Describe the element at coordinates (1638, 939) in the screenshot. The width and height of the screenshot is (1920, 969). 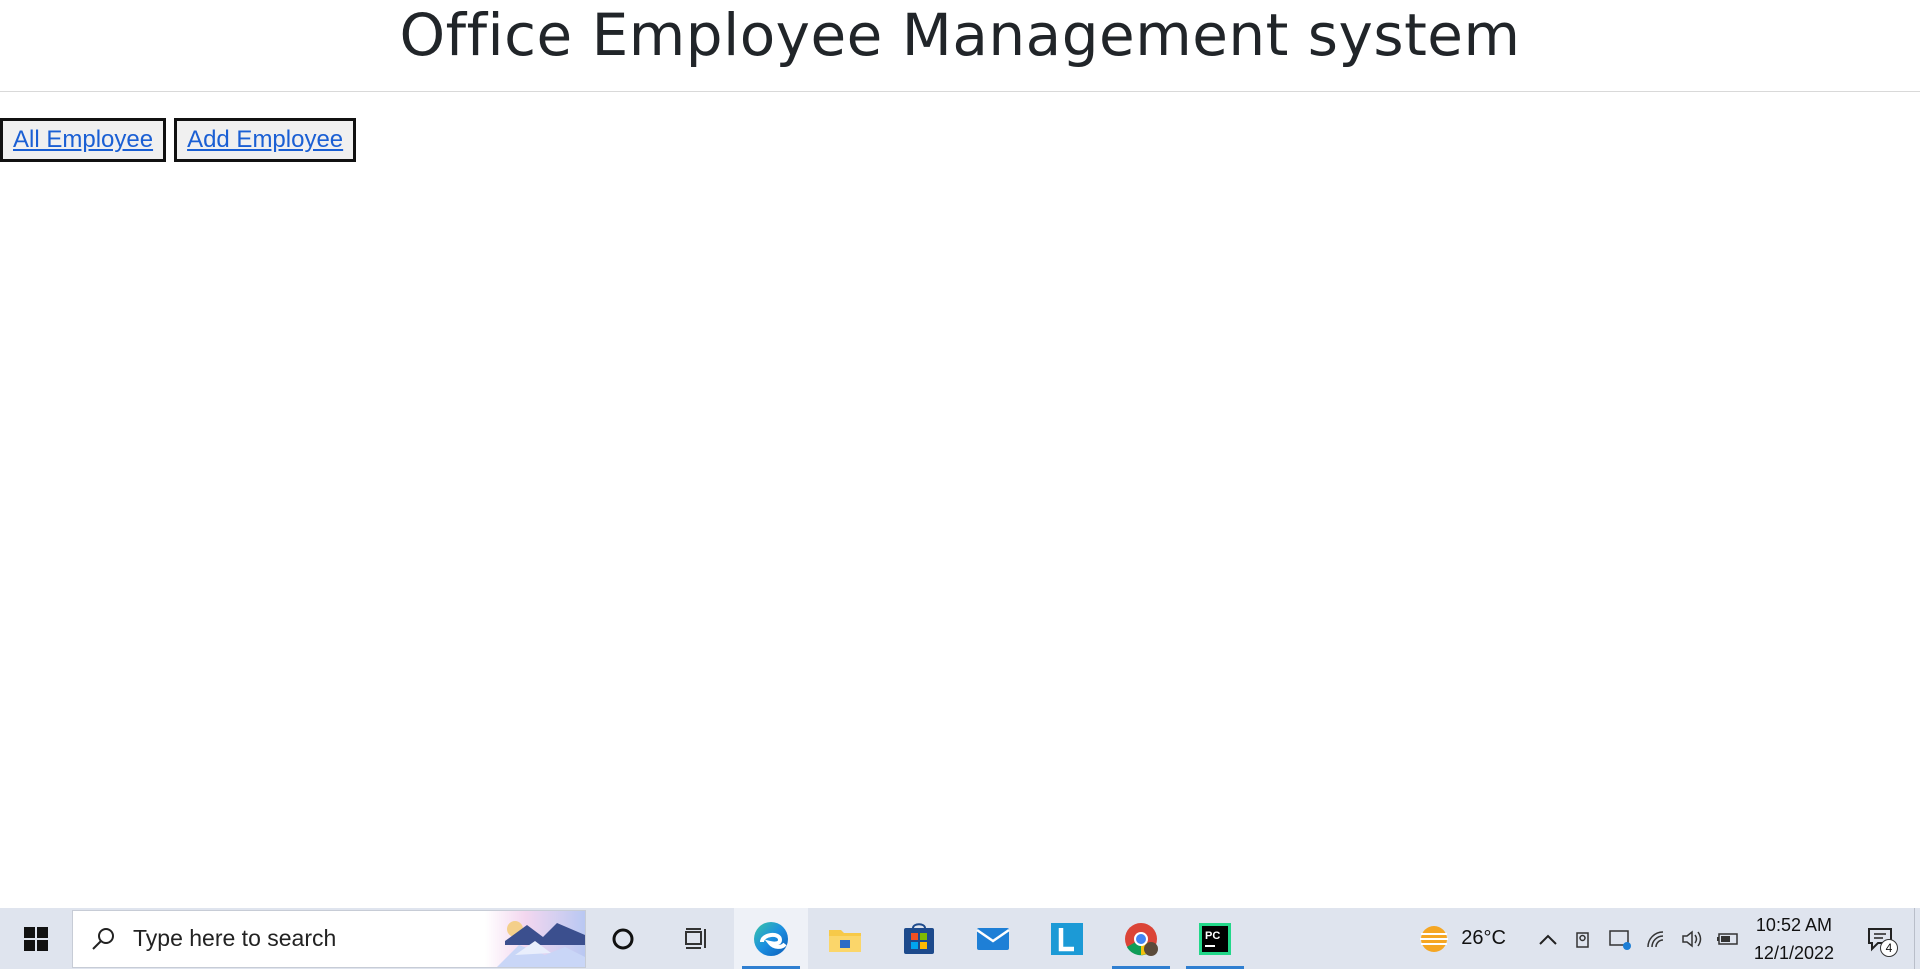
I see `system-tray` at that location.